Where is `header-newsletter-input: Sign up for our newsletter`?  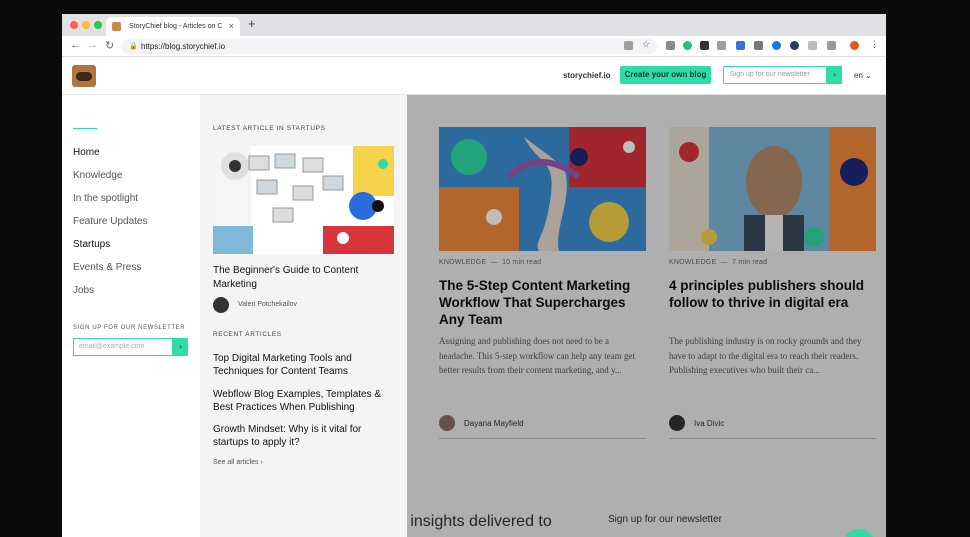
header-newsletter-input: Sign up for our newsletter is located at coordinates (775, 75).